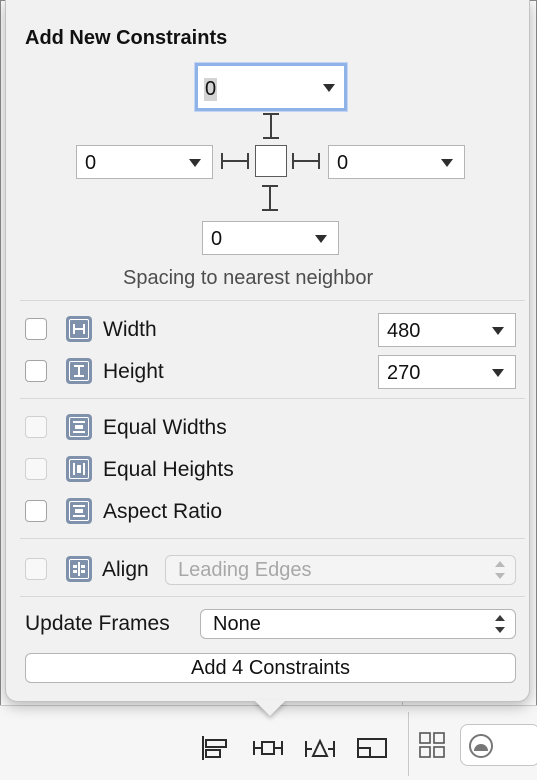 The width and height of the screenshot is (537, 780). What do you see at coordinates (97, 623) in the screenshot?
I see `update-frames-label: Update Frames` at bounding box center [97, 623].